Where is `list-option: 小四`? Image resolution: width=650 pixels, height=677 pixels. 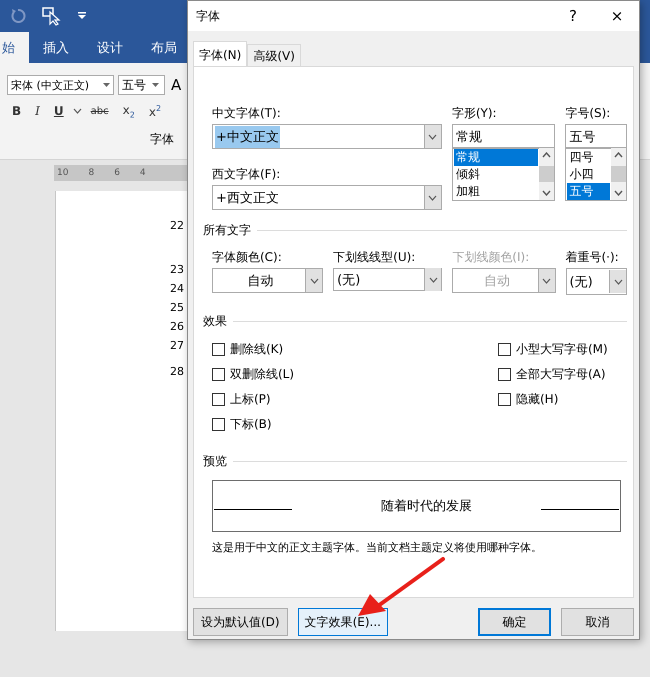
list-option: 小四 is located at coordinates (588, 174).